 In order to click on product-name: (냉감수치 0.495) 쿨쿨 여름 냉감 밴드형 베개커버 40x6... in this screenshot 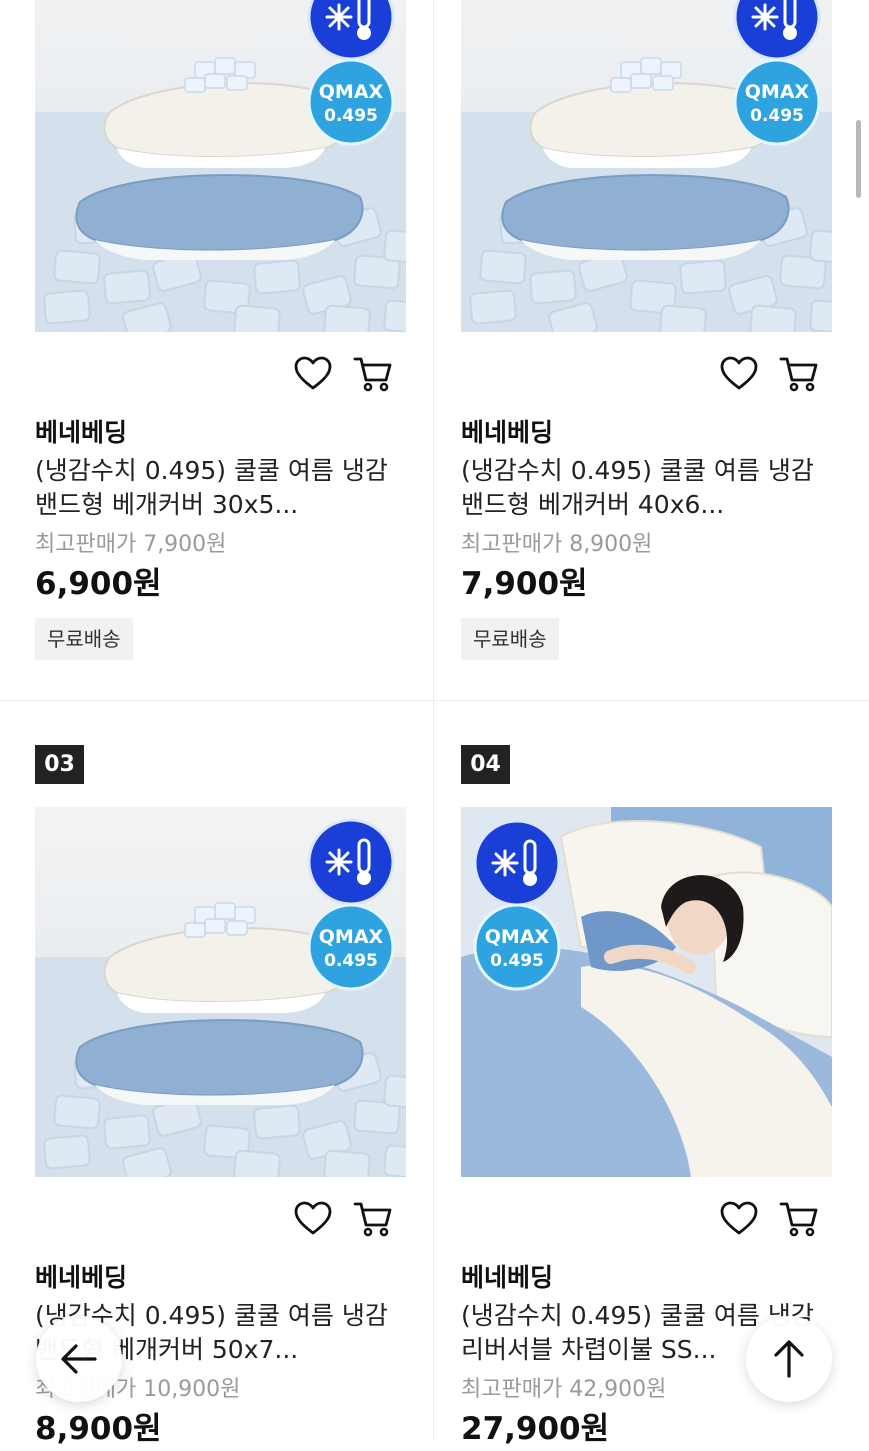, I will do `click(646, 489)`.